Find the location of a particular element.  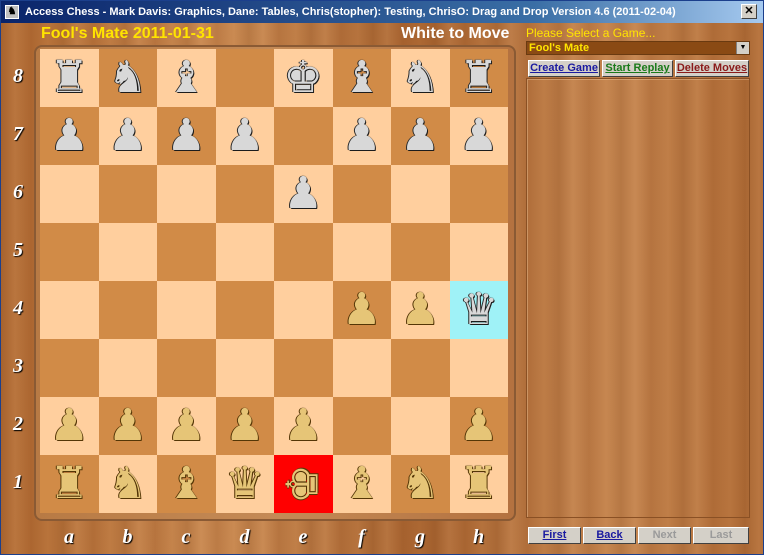

square-b8: ♞ is located at coordinates (127, 78).